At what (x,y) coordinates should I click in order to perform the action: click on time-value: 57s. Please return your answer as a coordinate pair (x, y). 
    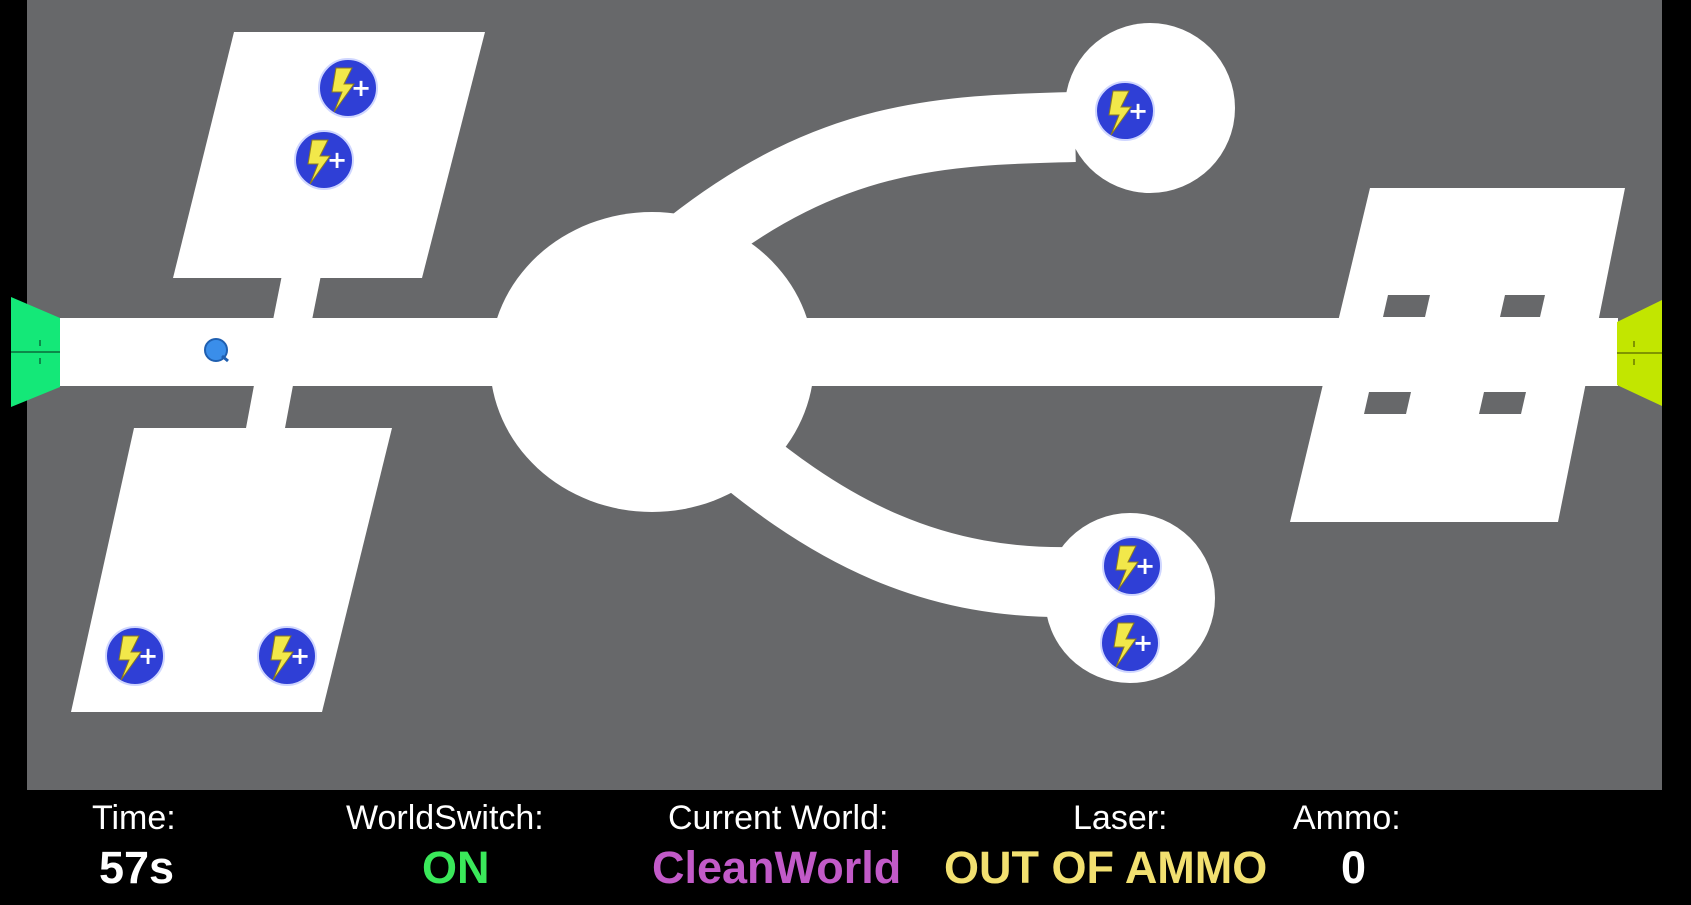
    Looking at the image, I should click on (137, 867).